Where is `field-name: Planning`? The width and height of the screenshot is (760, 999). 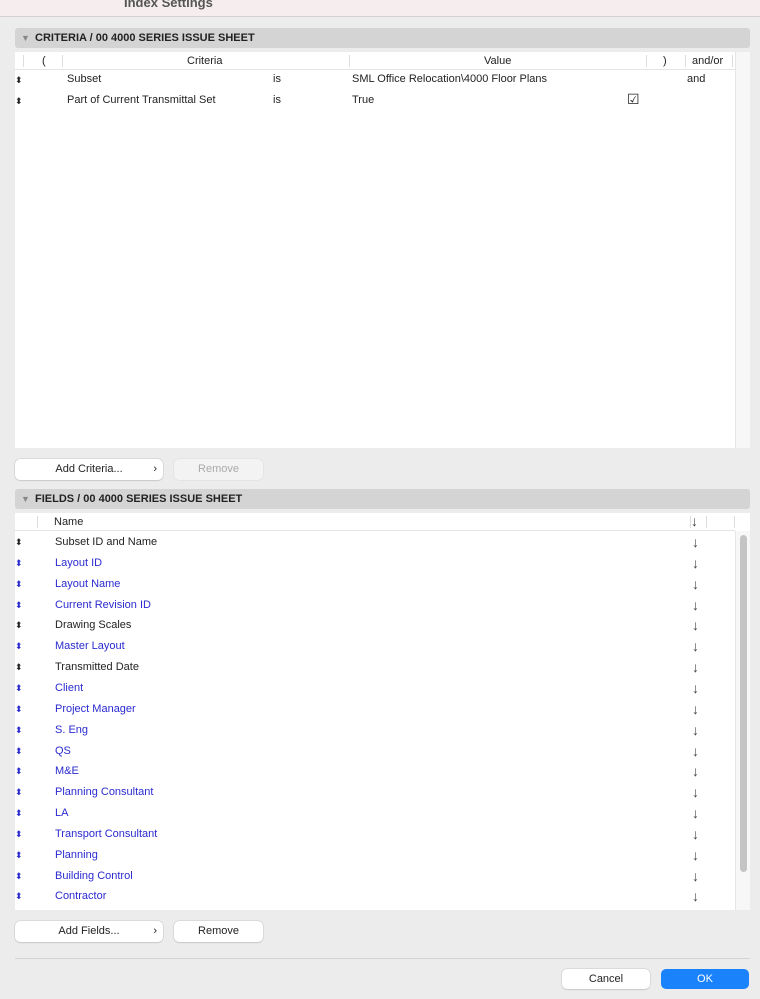 field-name: Planning is located at coordinates (76, 855).